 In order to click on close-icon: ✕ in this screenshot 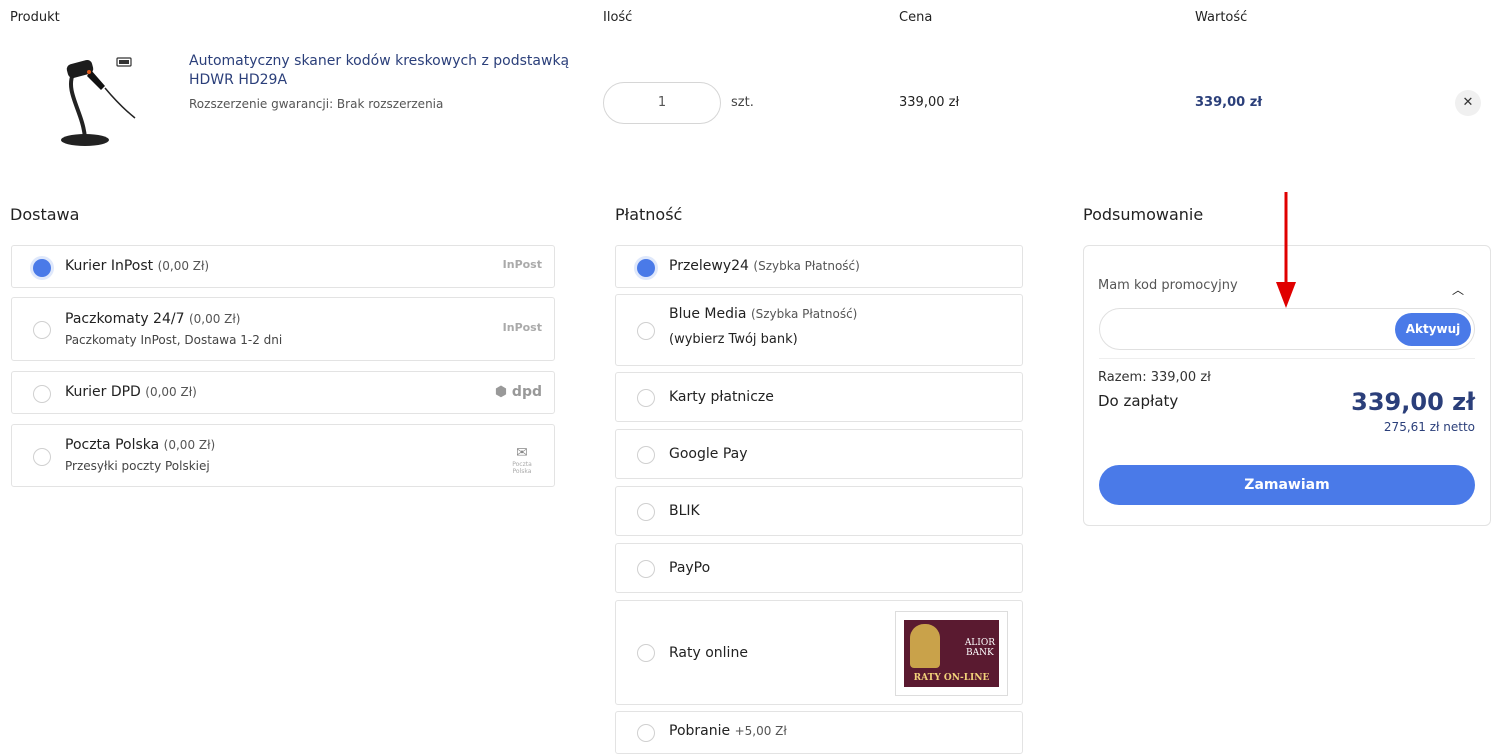, I will do `click(1468, 102)`.